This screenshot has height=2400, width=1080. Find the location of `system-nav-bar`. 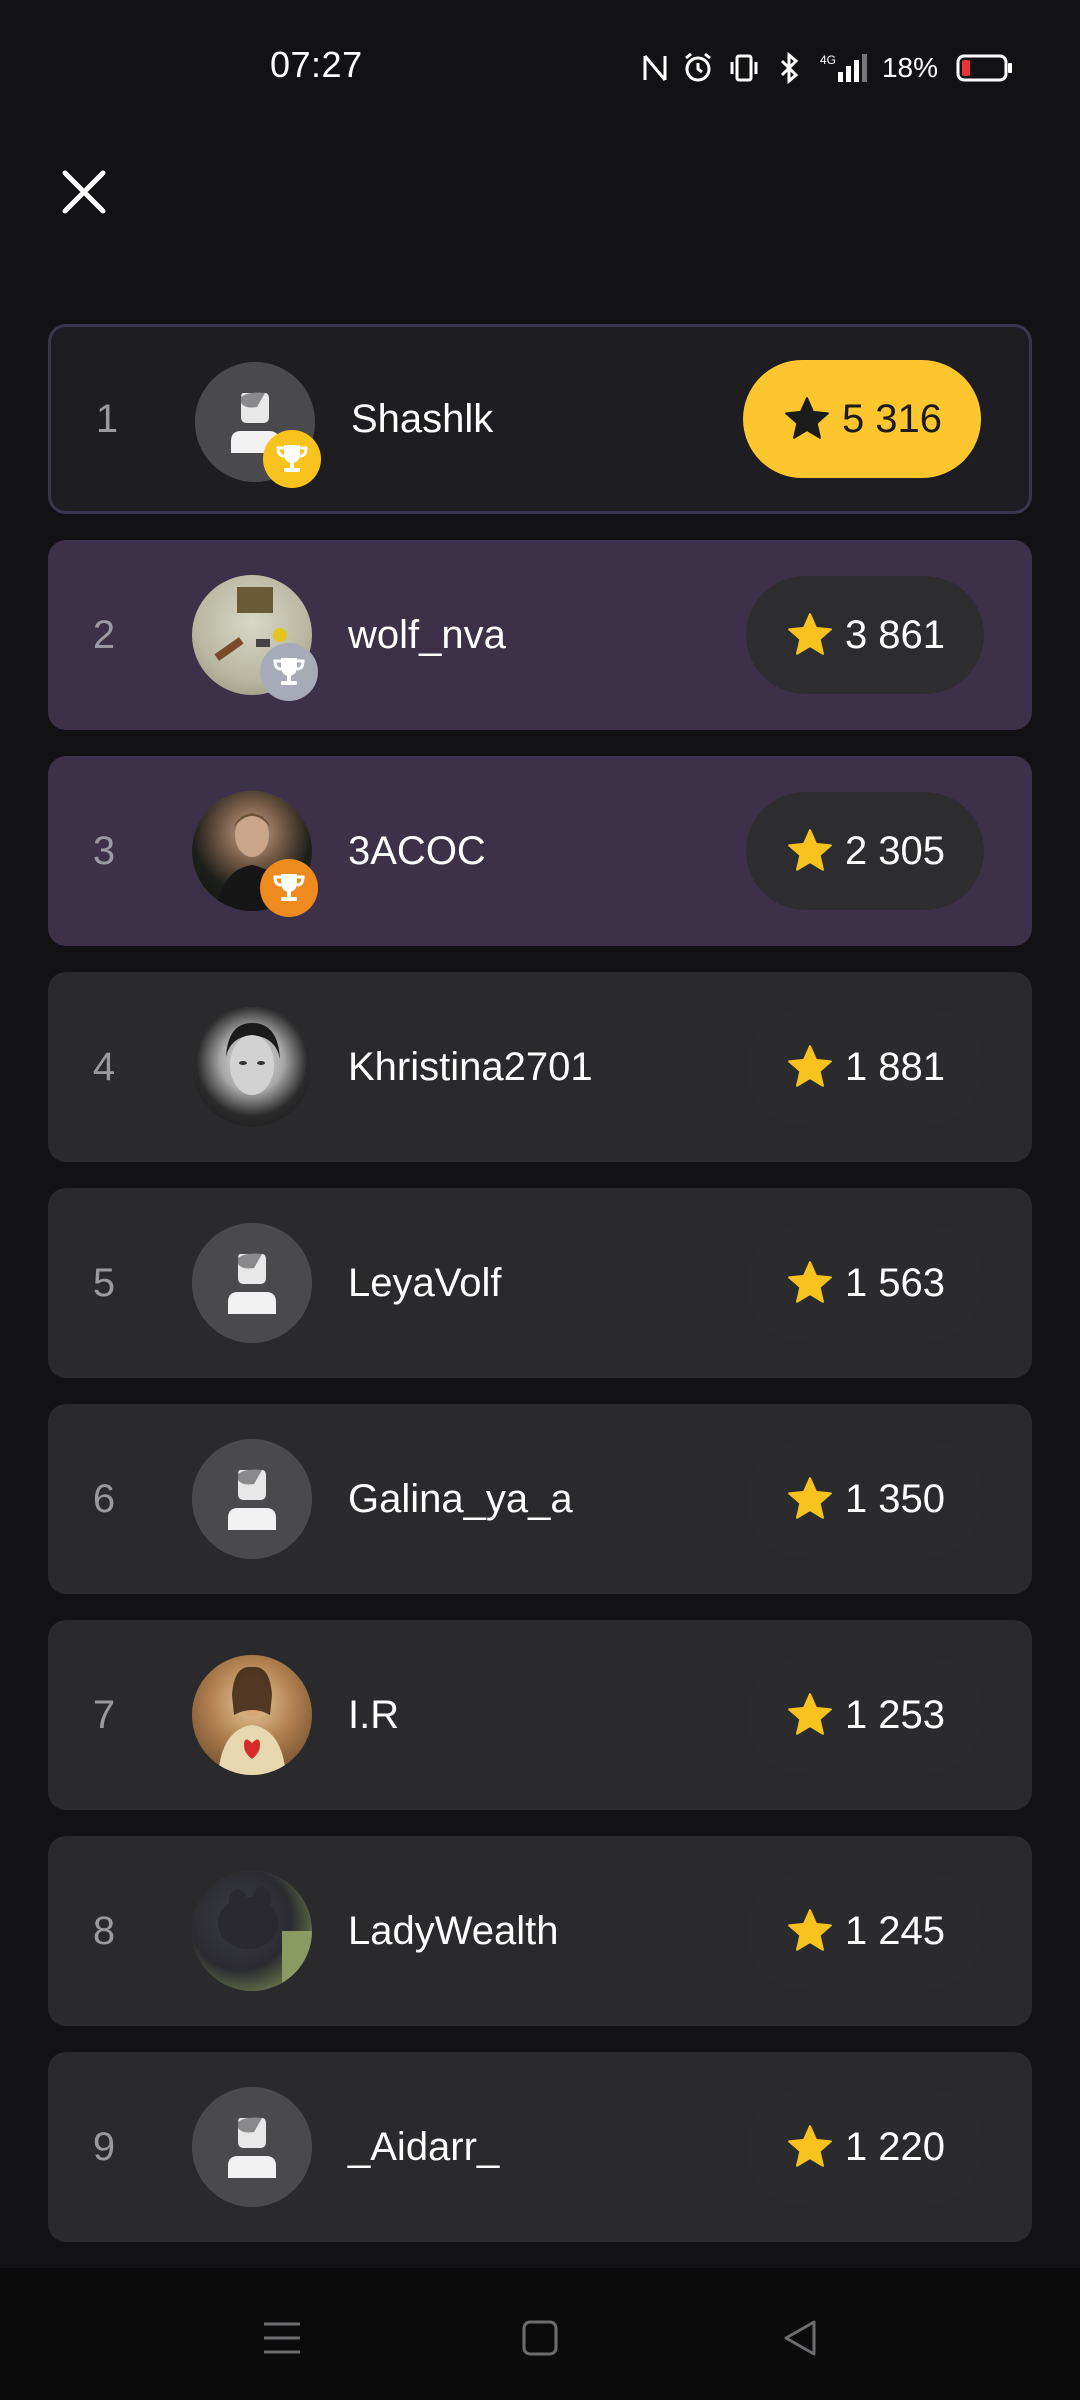

system-nav-bar is located at coordinates (540, 2334).